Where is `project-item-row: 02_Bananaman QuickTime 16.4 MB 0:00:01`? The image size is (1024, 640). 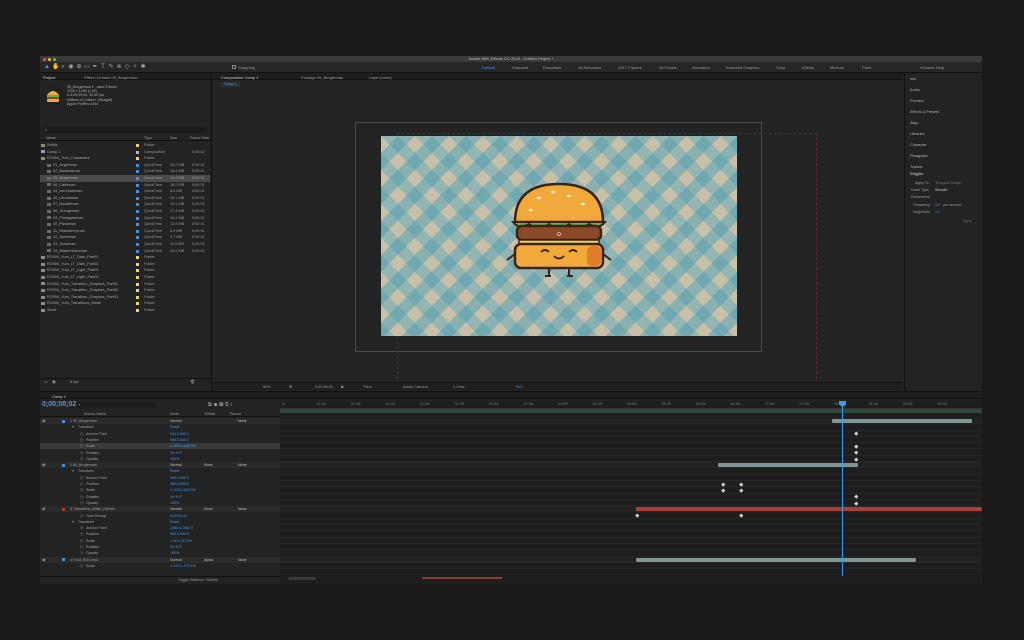
project-item-row: 02_Bananaman QuickTime 16.4 MB 0:00:01 is located at coordinates (125, 171).